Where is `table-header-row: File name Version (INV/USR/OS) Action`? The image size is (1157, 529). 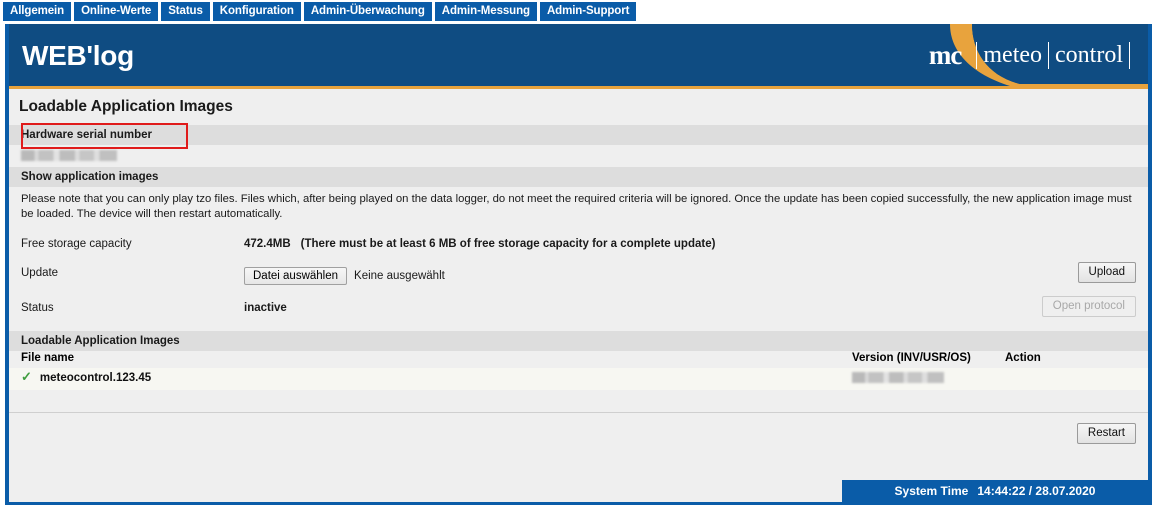 table-header-row: File name Version (INV/USR/OS) Action is located at coordinates (578, 359).